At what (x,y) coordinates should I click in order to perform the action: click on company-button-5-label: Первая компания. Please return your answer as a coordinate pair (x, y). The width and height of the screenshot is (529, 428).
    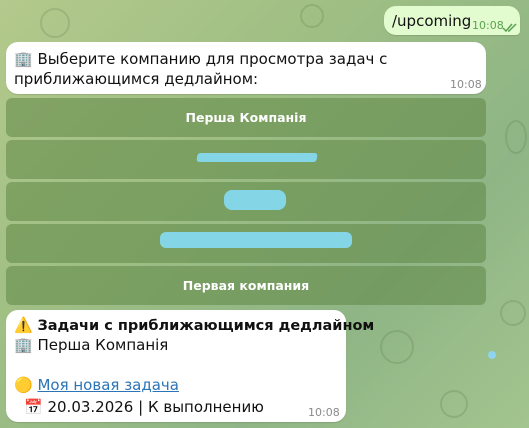
    Looking at the image, I should click on (246, 285).